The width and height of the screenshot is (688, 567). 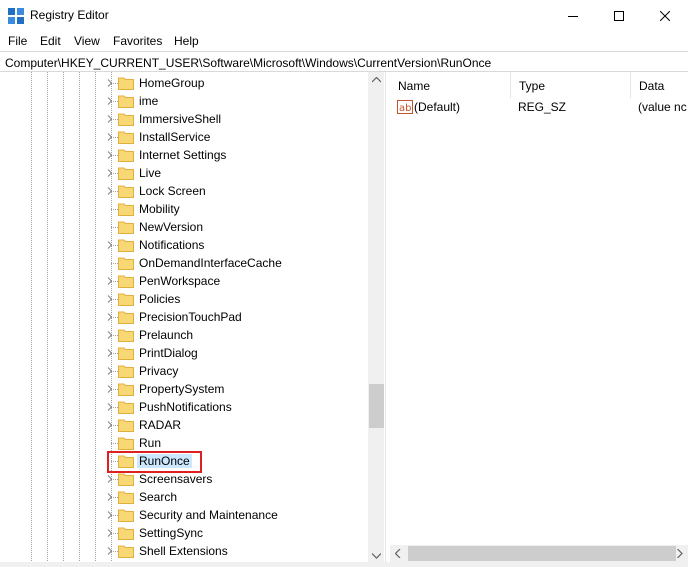 I want to click on tree-item: HomeGroup, so click(x=184, y=83).